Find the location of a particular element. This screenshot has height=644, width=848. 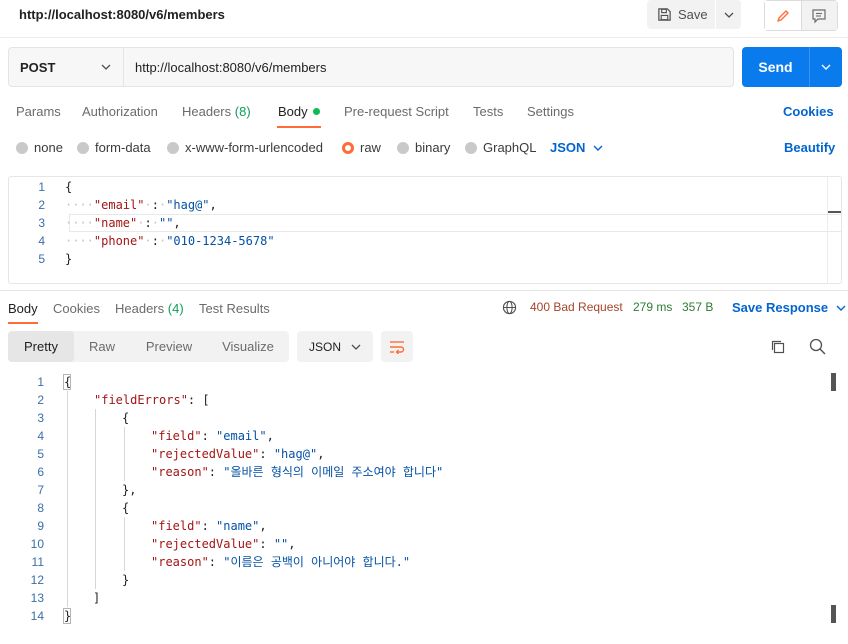

tab-tests: Tests is located at coordinates (488, 111).